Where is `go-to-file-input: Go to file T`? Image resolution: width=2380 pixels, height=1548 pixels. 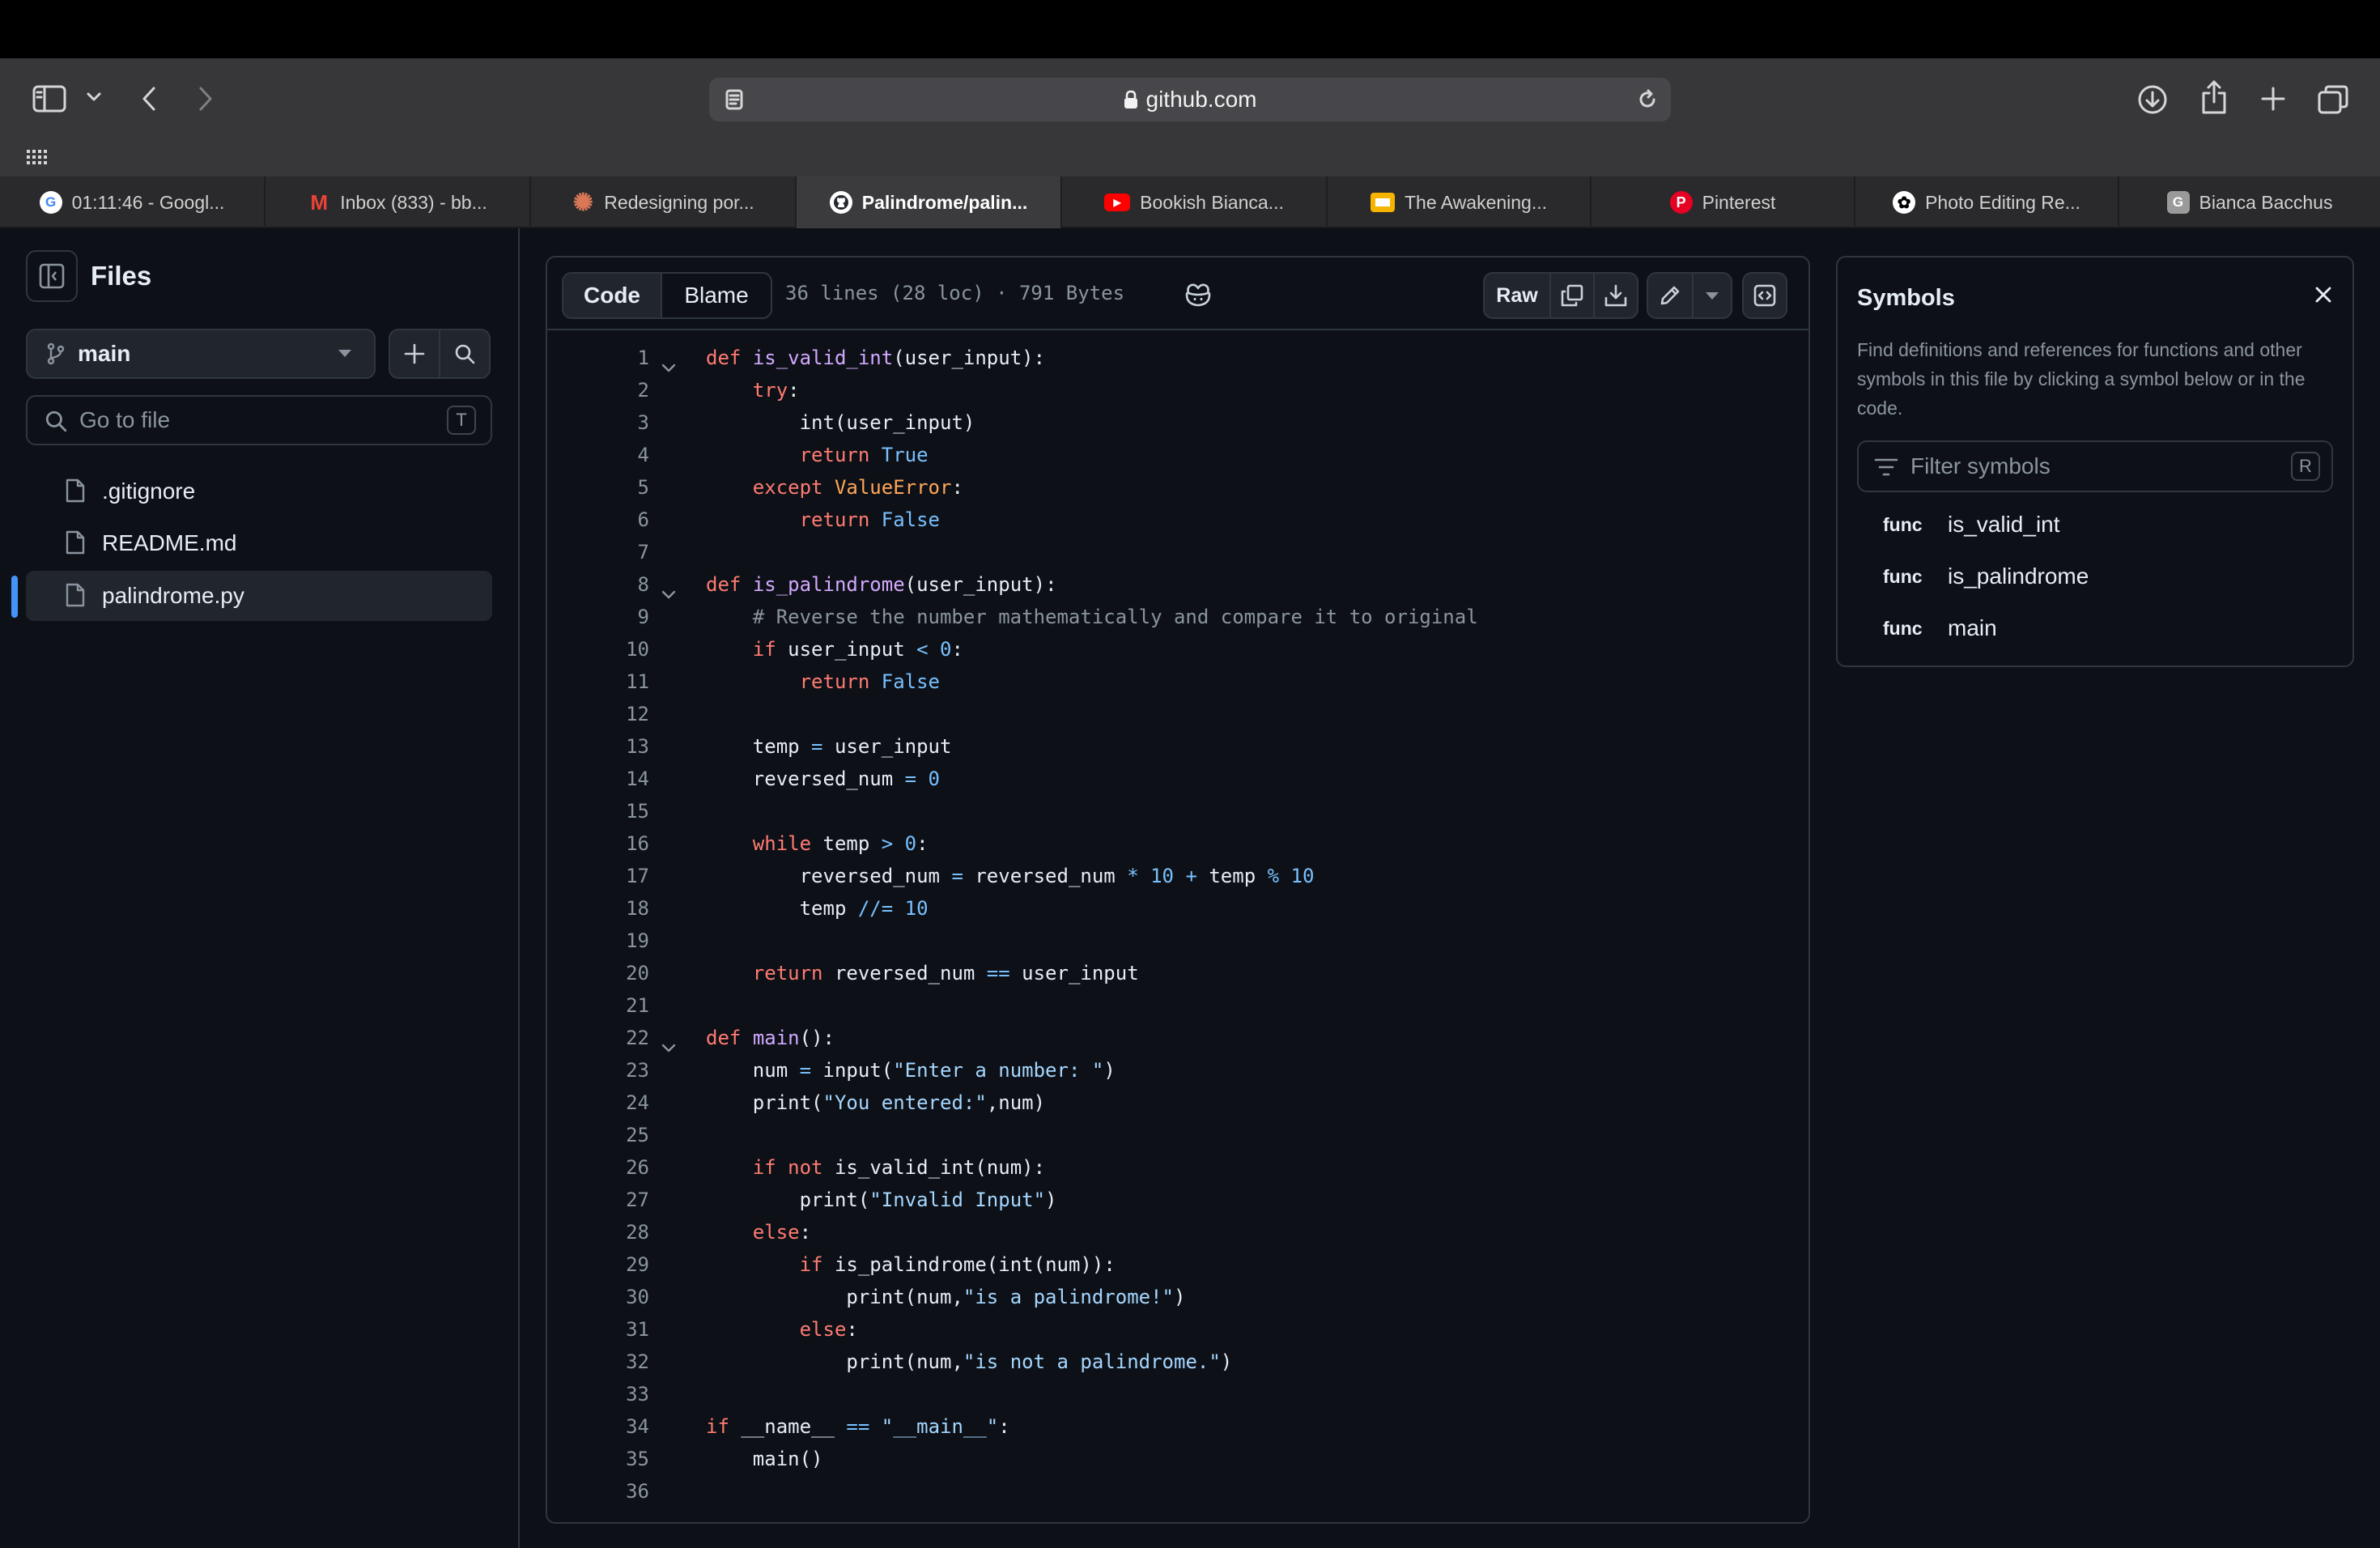 go-to-file-input: Go to file T is located at coordinates (259, 420).